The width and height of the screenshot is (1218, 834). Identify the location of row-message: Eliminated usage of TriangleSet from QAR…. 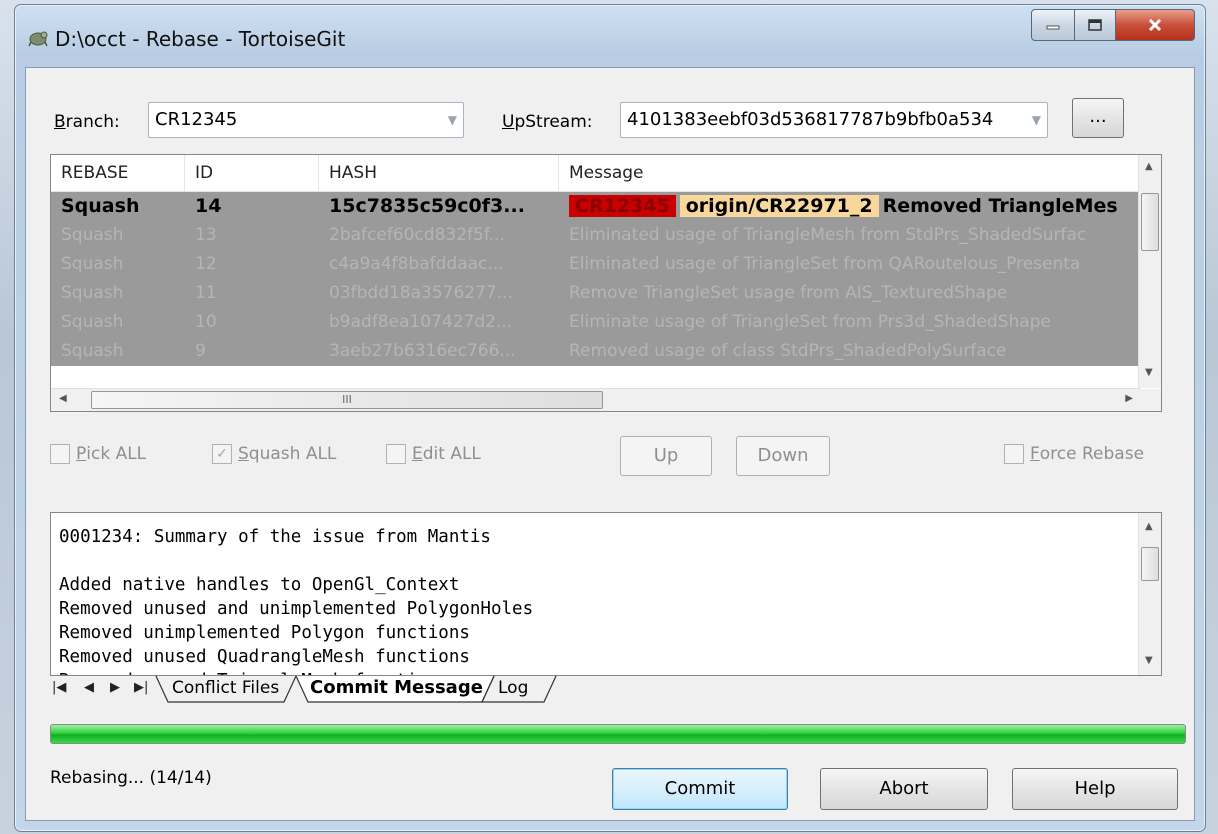
(825, 264).